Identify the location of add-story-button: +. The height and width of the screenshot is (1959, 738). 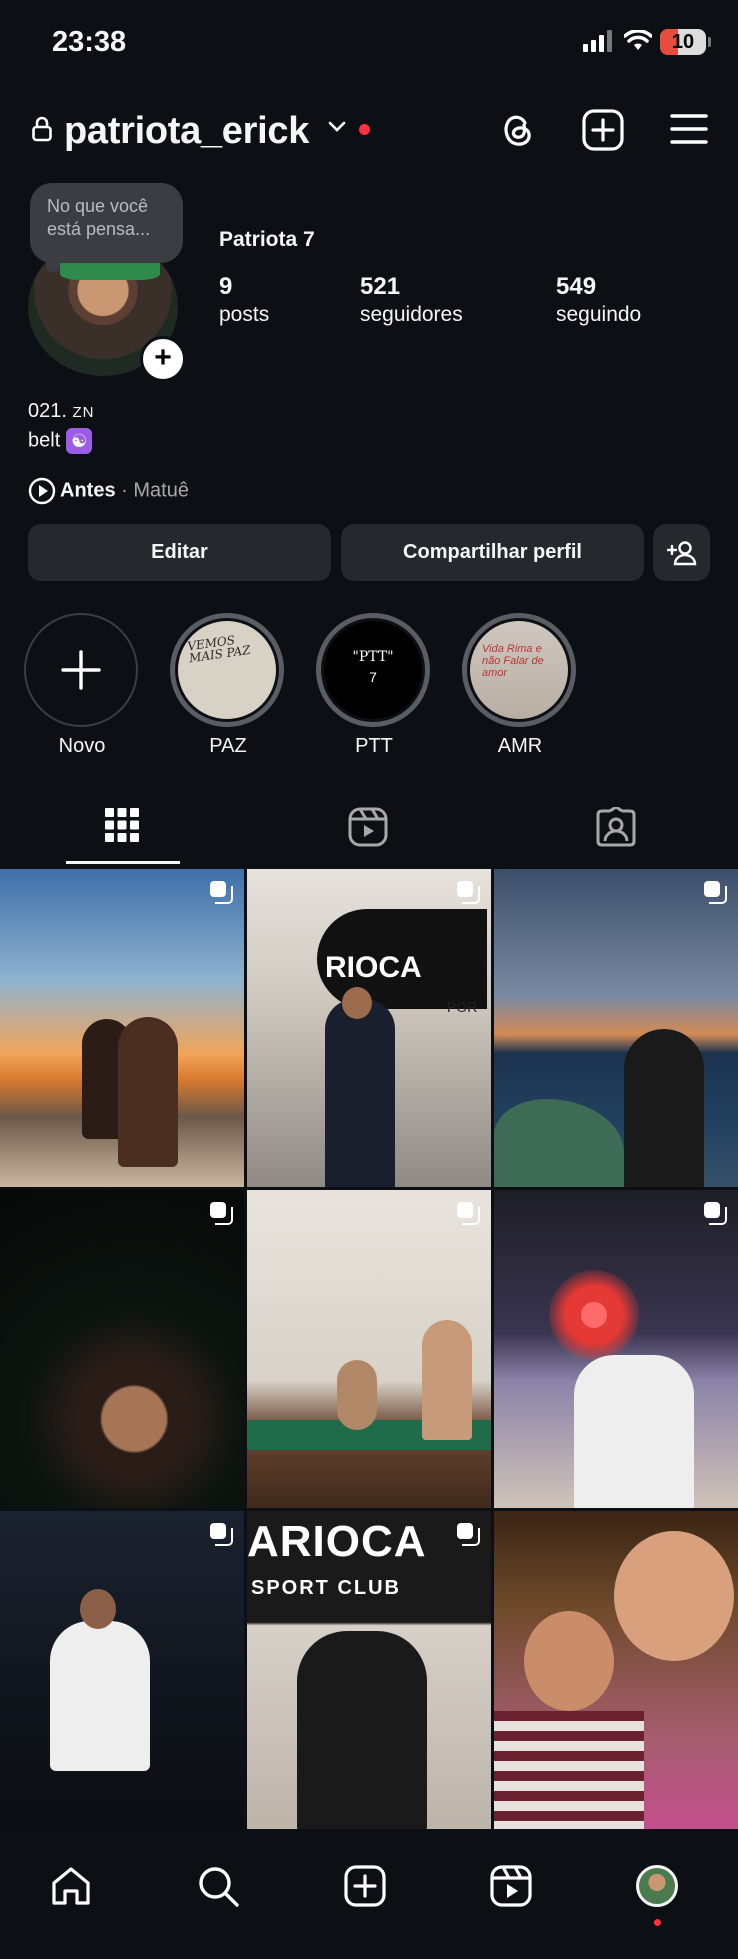
(163, 359).